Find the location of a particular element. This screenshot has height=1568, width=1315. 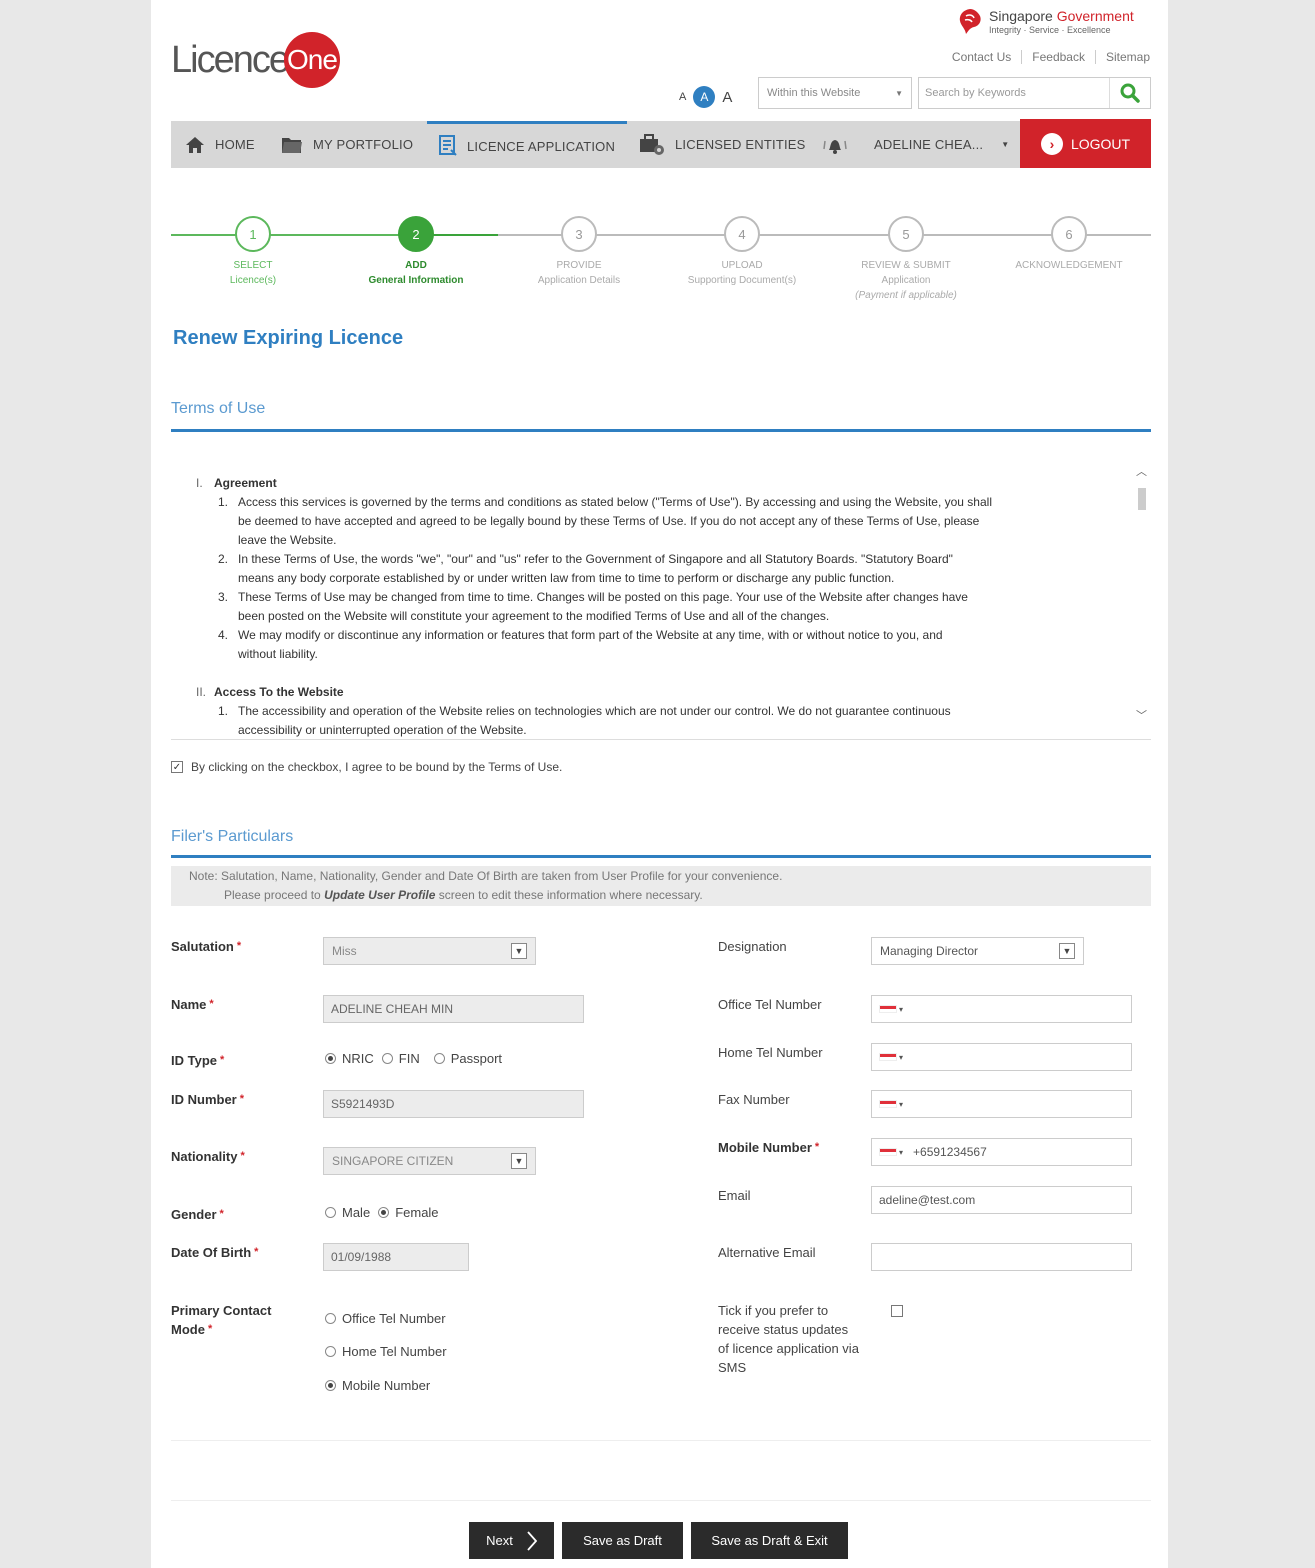

search-icon is located at coordinates (1130, 93).